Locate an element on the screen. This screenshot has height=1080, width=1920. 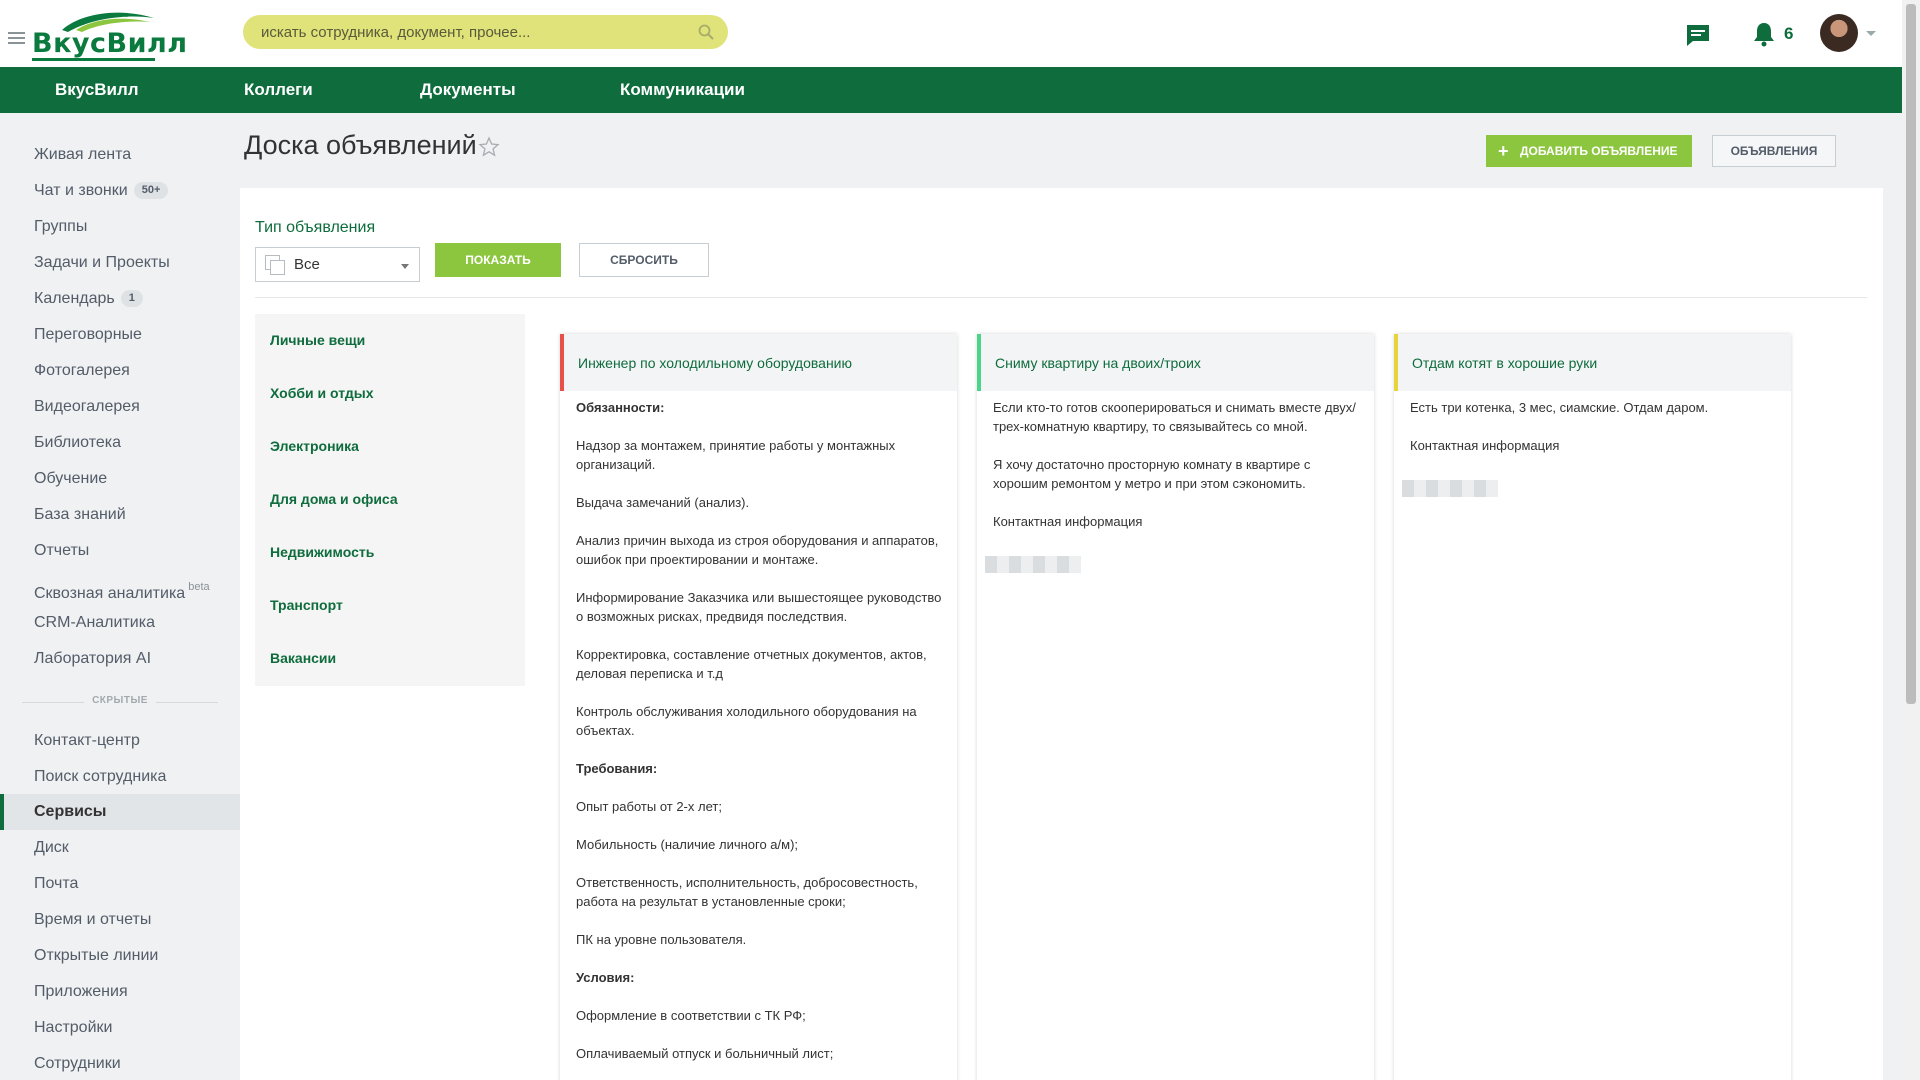
card-text: Выдача замечаний (анализ). is located at coordinates (663, 502).